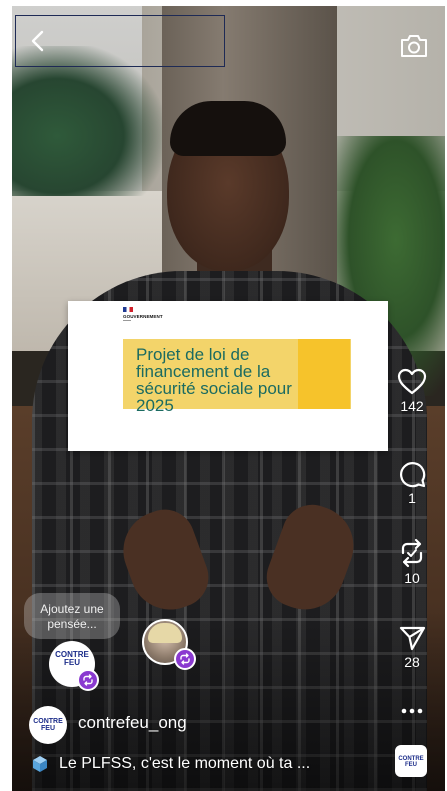 The image size is (447, 791). What do you see at coordinates (165, 633) in the screenshot?
I see `friend-avatar-hair` at bounding box center [165, 633].